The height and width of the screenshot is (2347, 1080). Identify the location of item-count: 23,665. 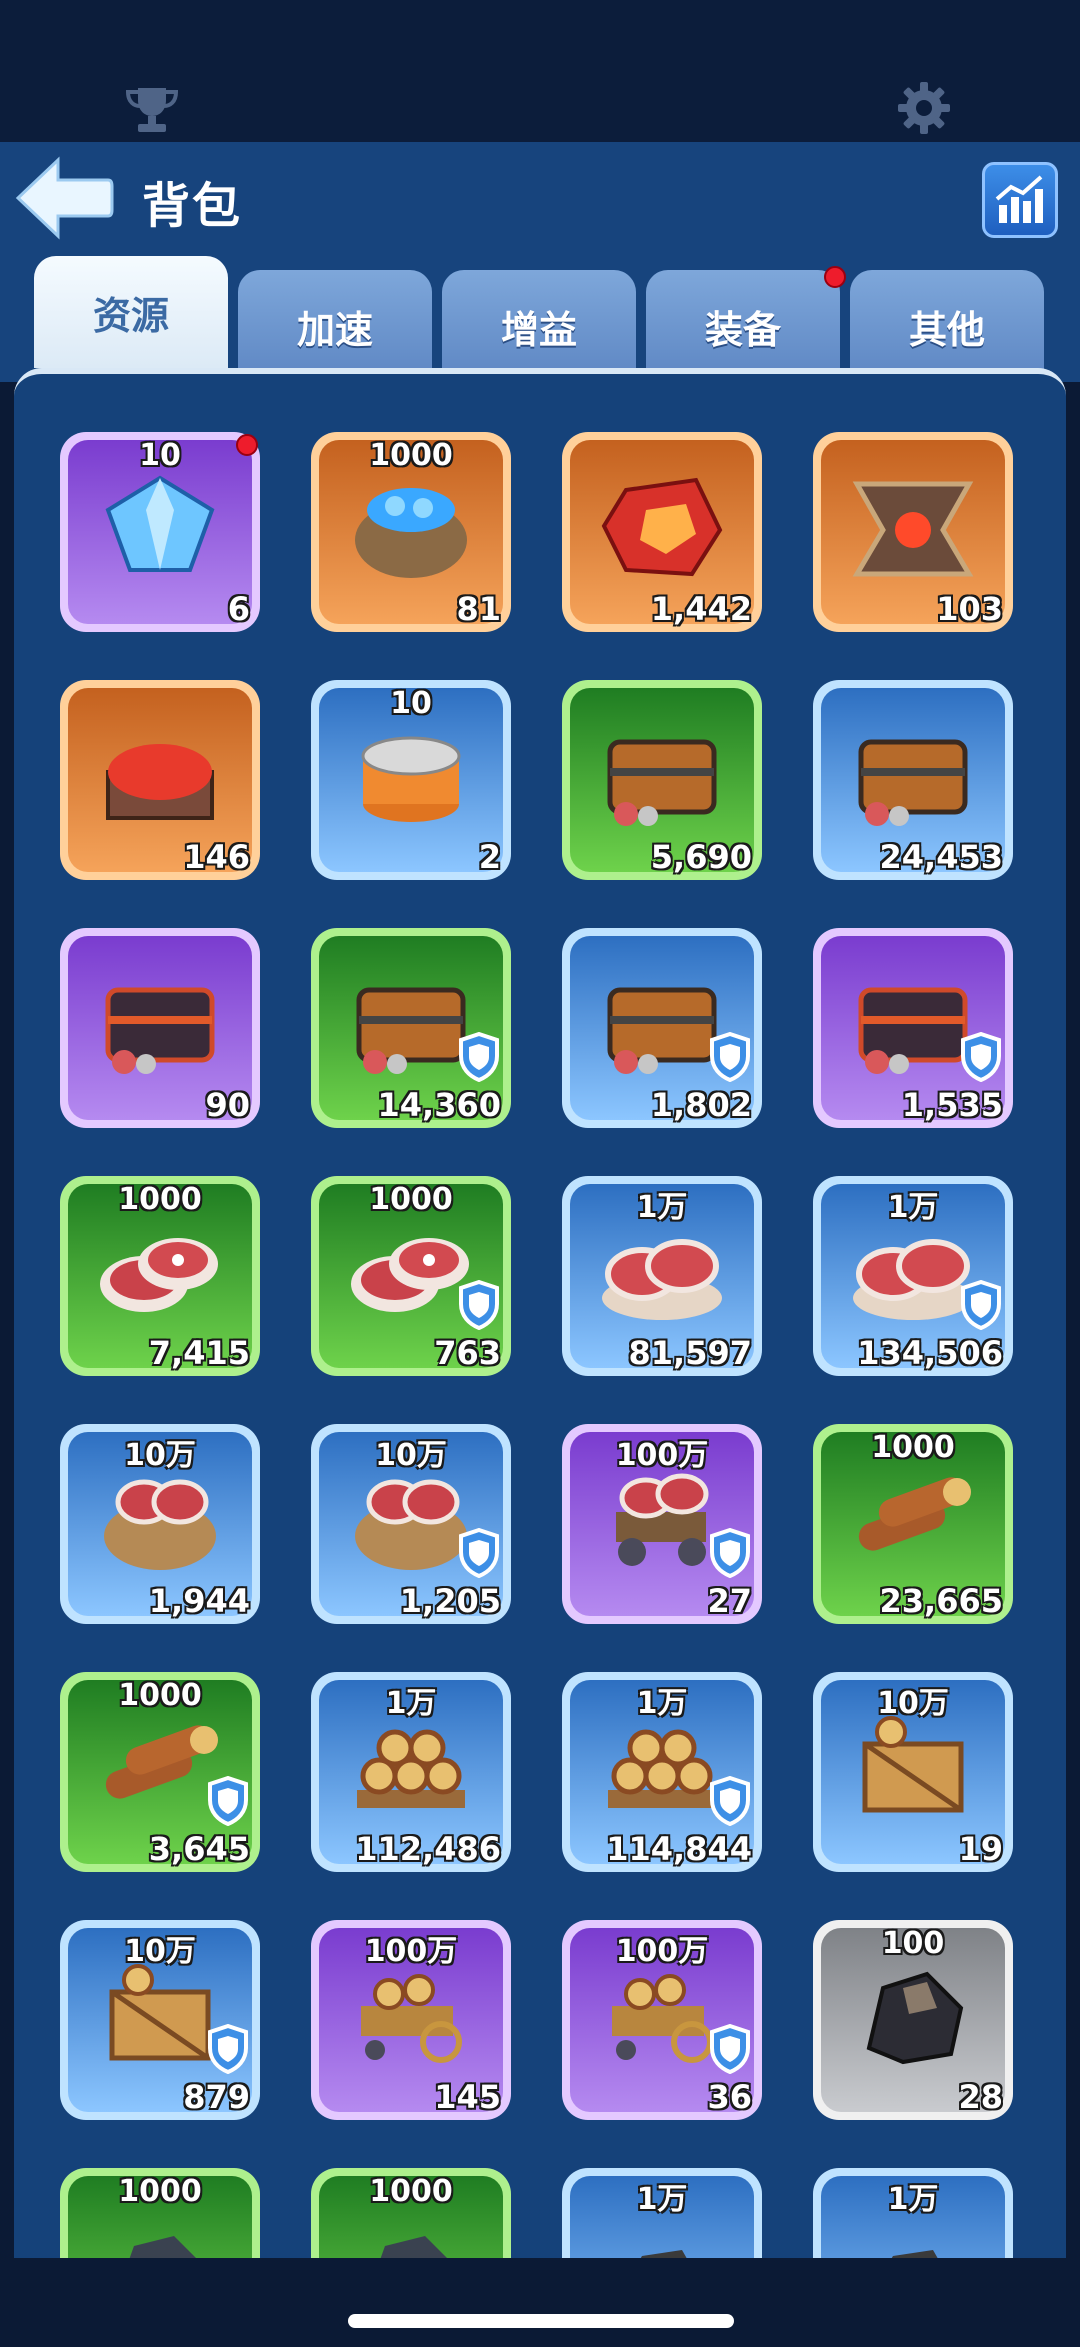
(941, 1601).